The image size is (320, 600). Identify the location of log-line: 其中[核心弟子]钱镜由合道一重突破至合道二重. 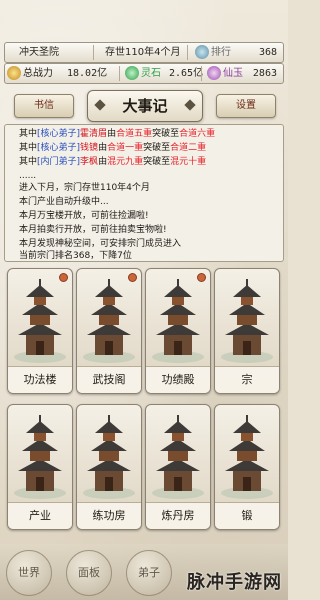
(113, 148).